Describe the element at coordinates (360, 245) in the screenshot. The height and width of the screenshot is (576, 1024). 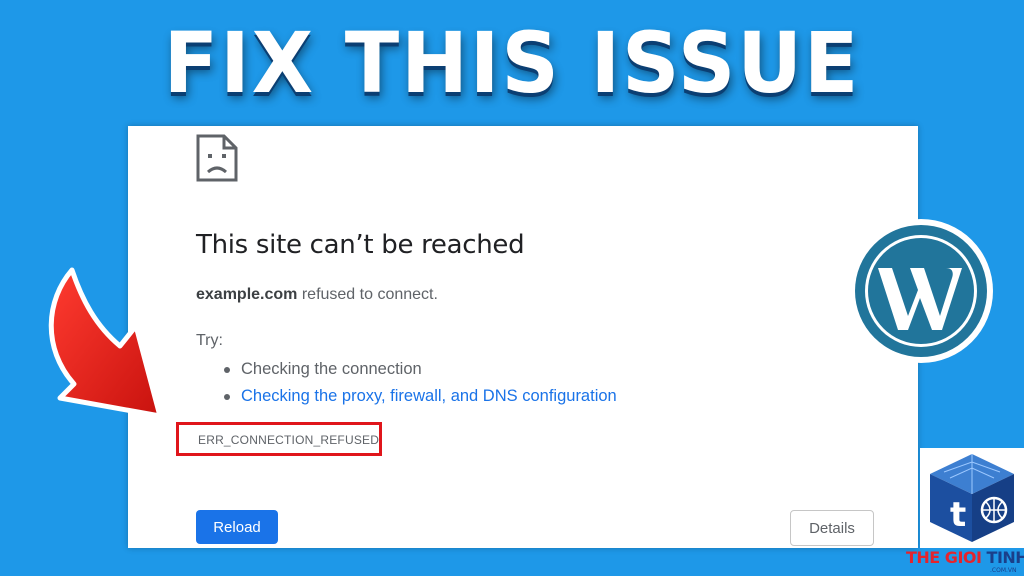
I see `page-title: This site can’t be reached` at that location.